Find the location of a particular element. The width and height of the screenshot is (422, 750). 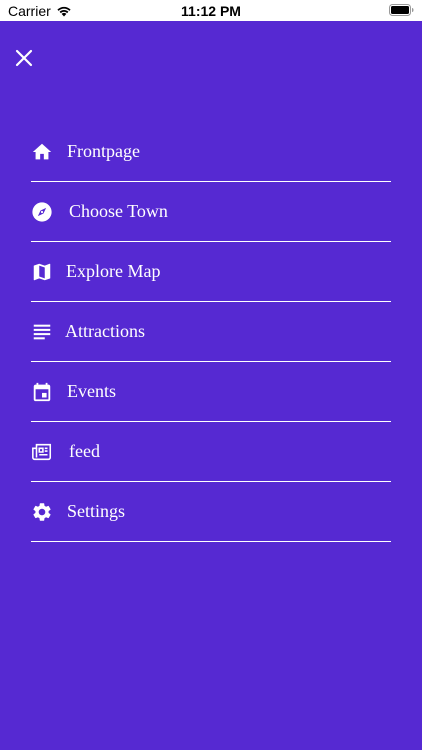

close-button is located at coordinates (24, 58).